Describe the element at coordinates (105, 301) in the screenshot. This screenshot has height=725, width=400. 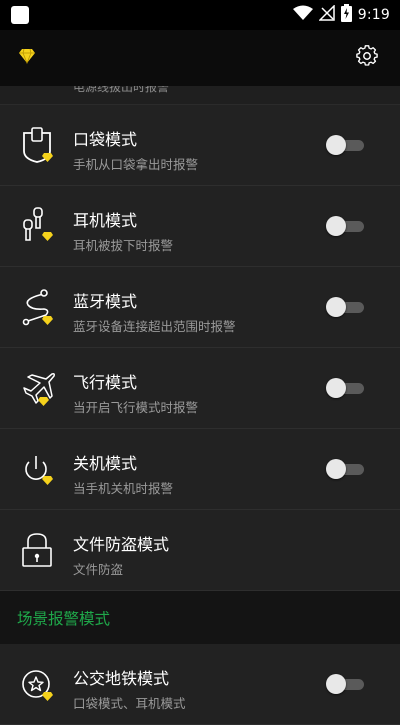
I see `item-title: 蓝牙模式` at that location.